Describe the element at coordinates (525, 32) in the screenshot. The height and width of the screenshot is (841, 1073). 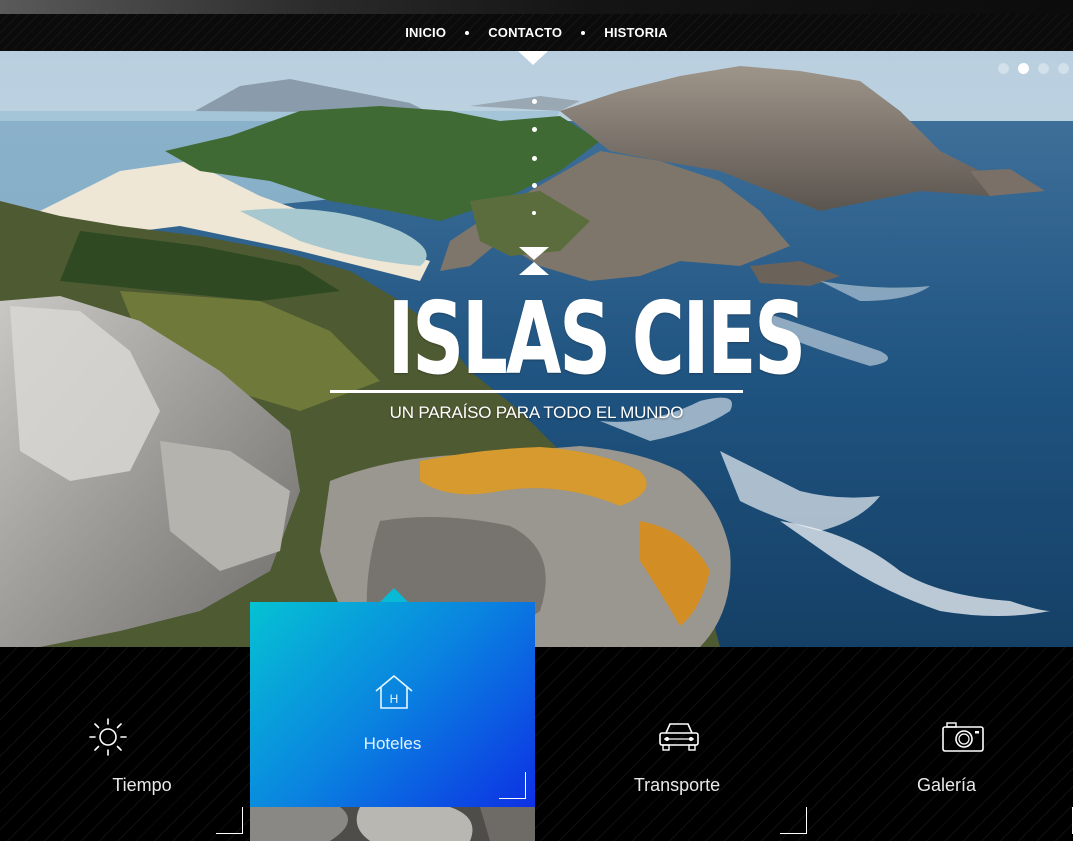
I see `nav-link-contacto: CONTACTO` at that location.